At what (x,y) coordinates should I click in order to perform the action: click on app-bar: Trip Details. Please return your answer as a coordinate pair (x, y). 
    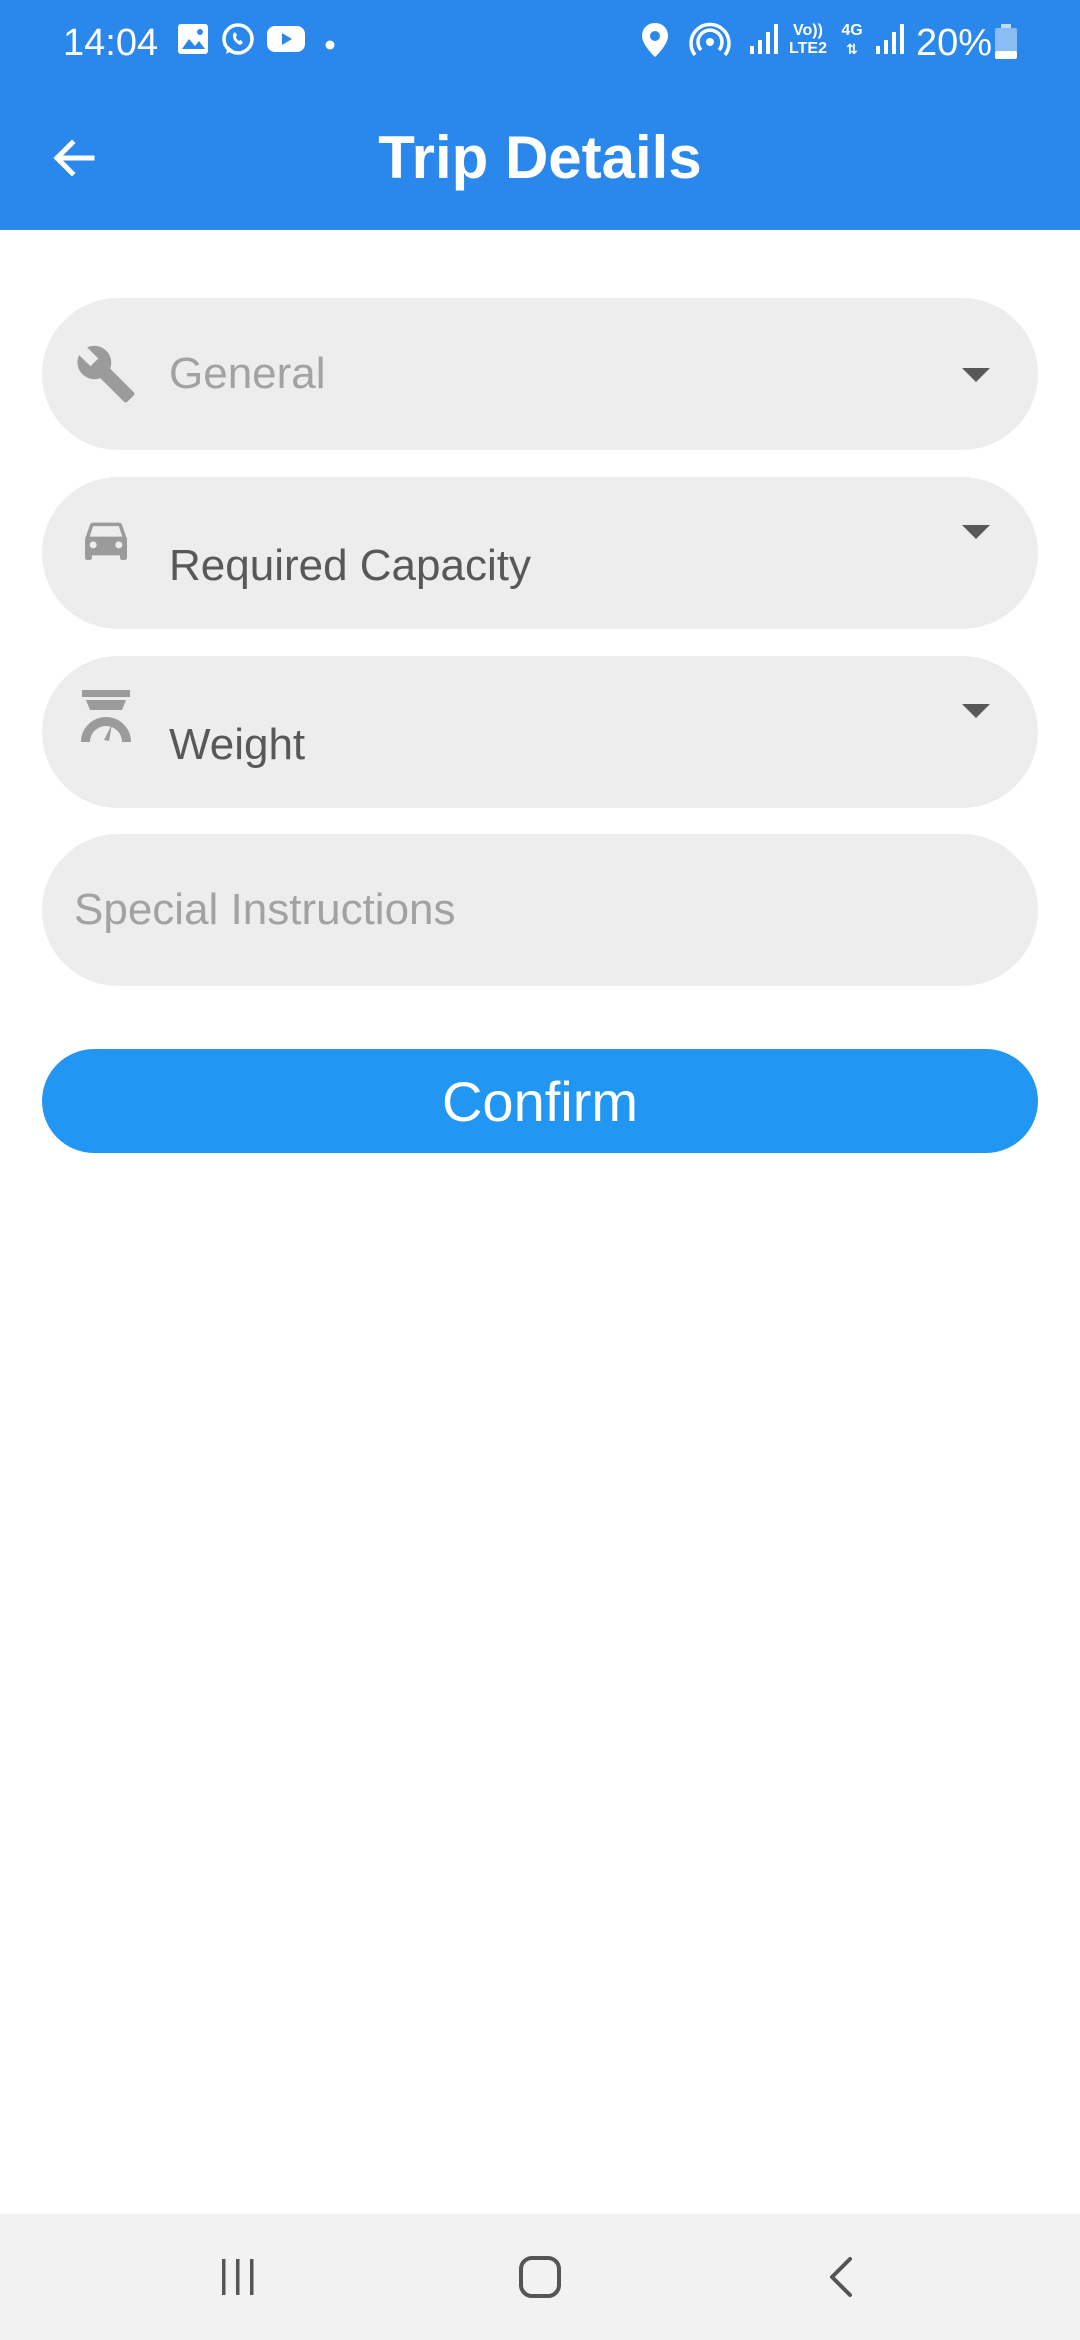
    Looking at the image, I should click on (540, 158).